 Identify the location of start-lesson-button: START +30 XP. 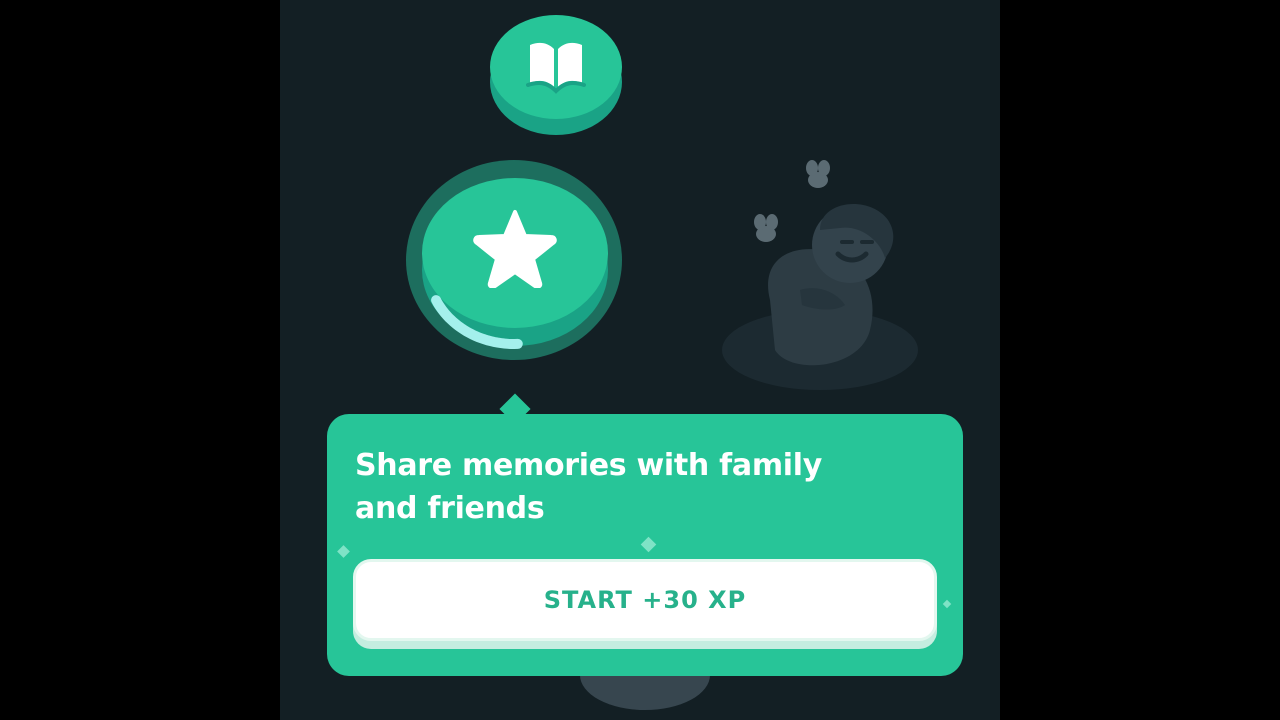
(645, 600).